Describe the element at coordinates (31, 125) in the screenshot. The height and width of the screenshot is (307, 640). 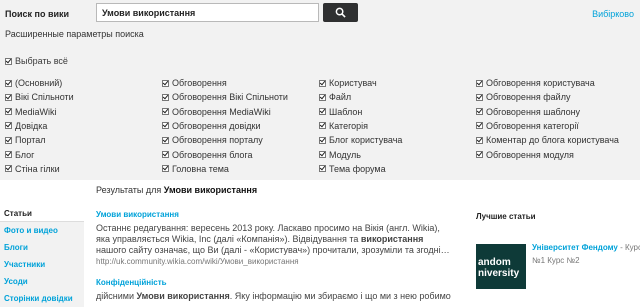
I see `namespace-label: Довідка` at that location.